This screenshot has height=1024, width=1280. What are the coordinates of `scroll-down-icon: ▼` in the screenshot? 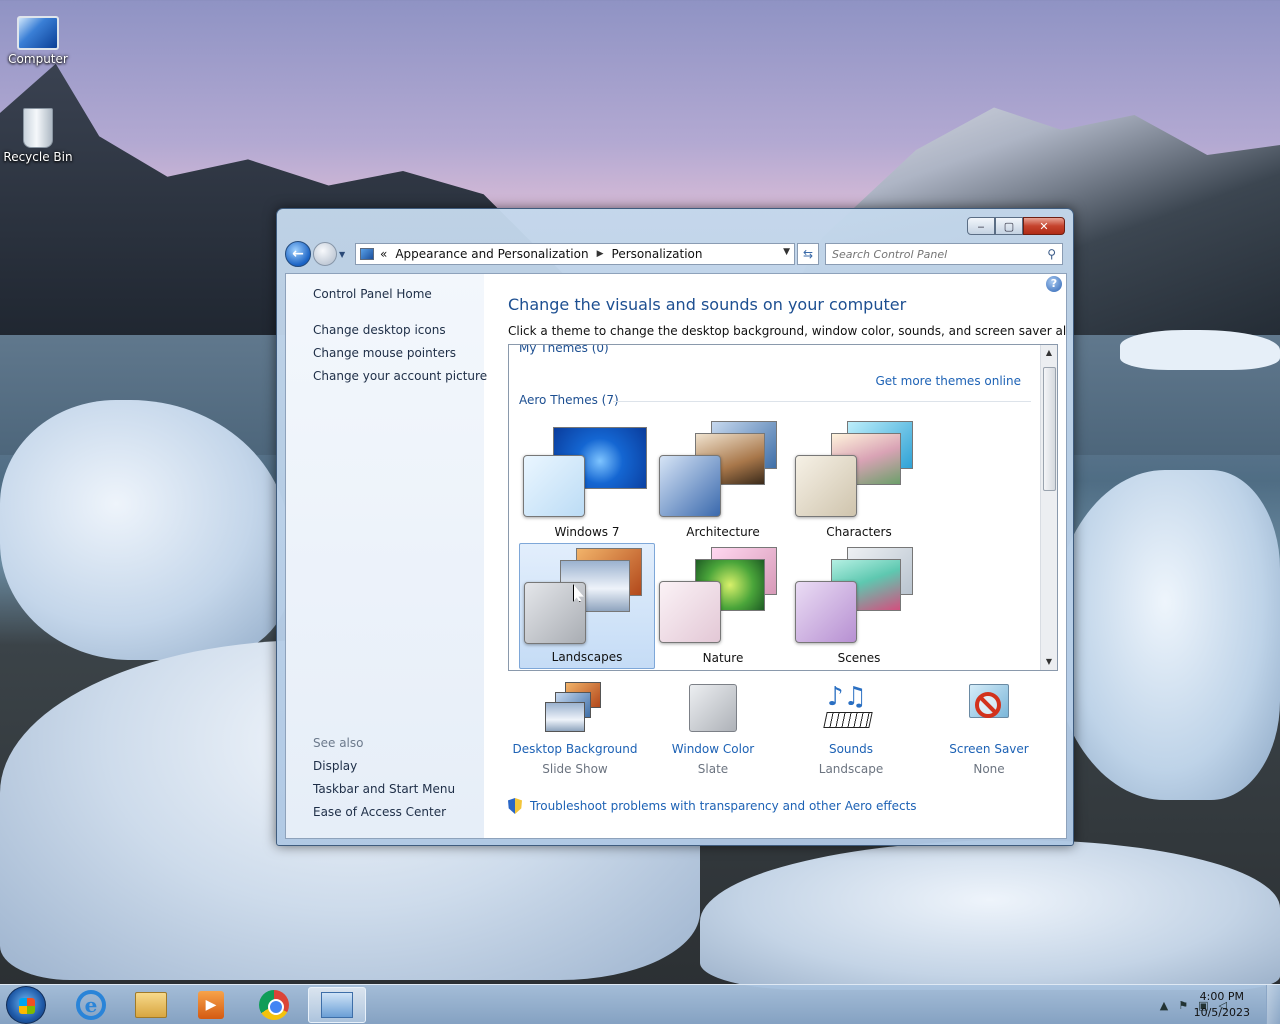 It's located at (1049, 662).